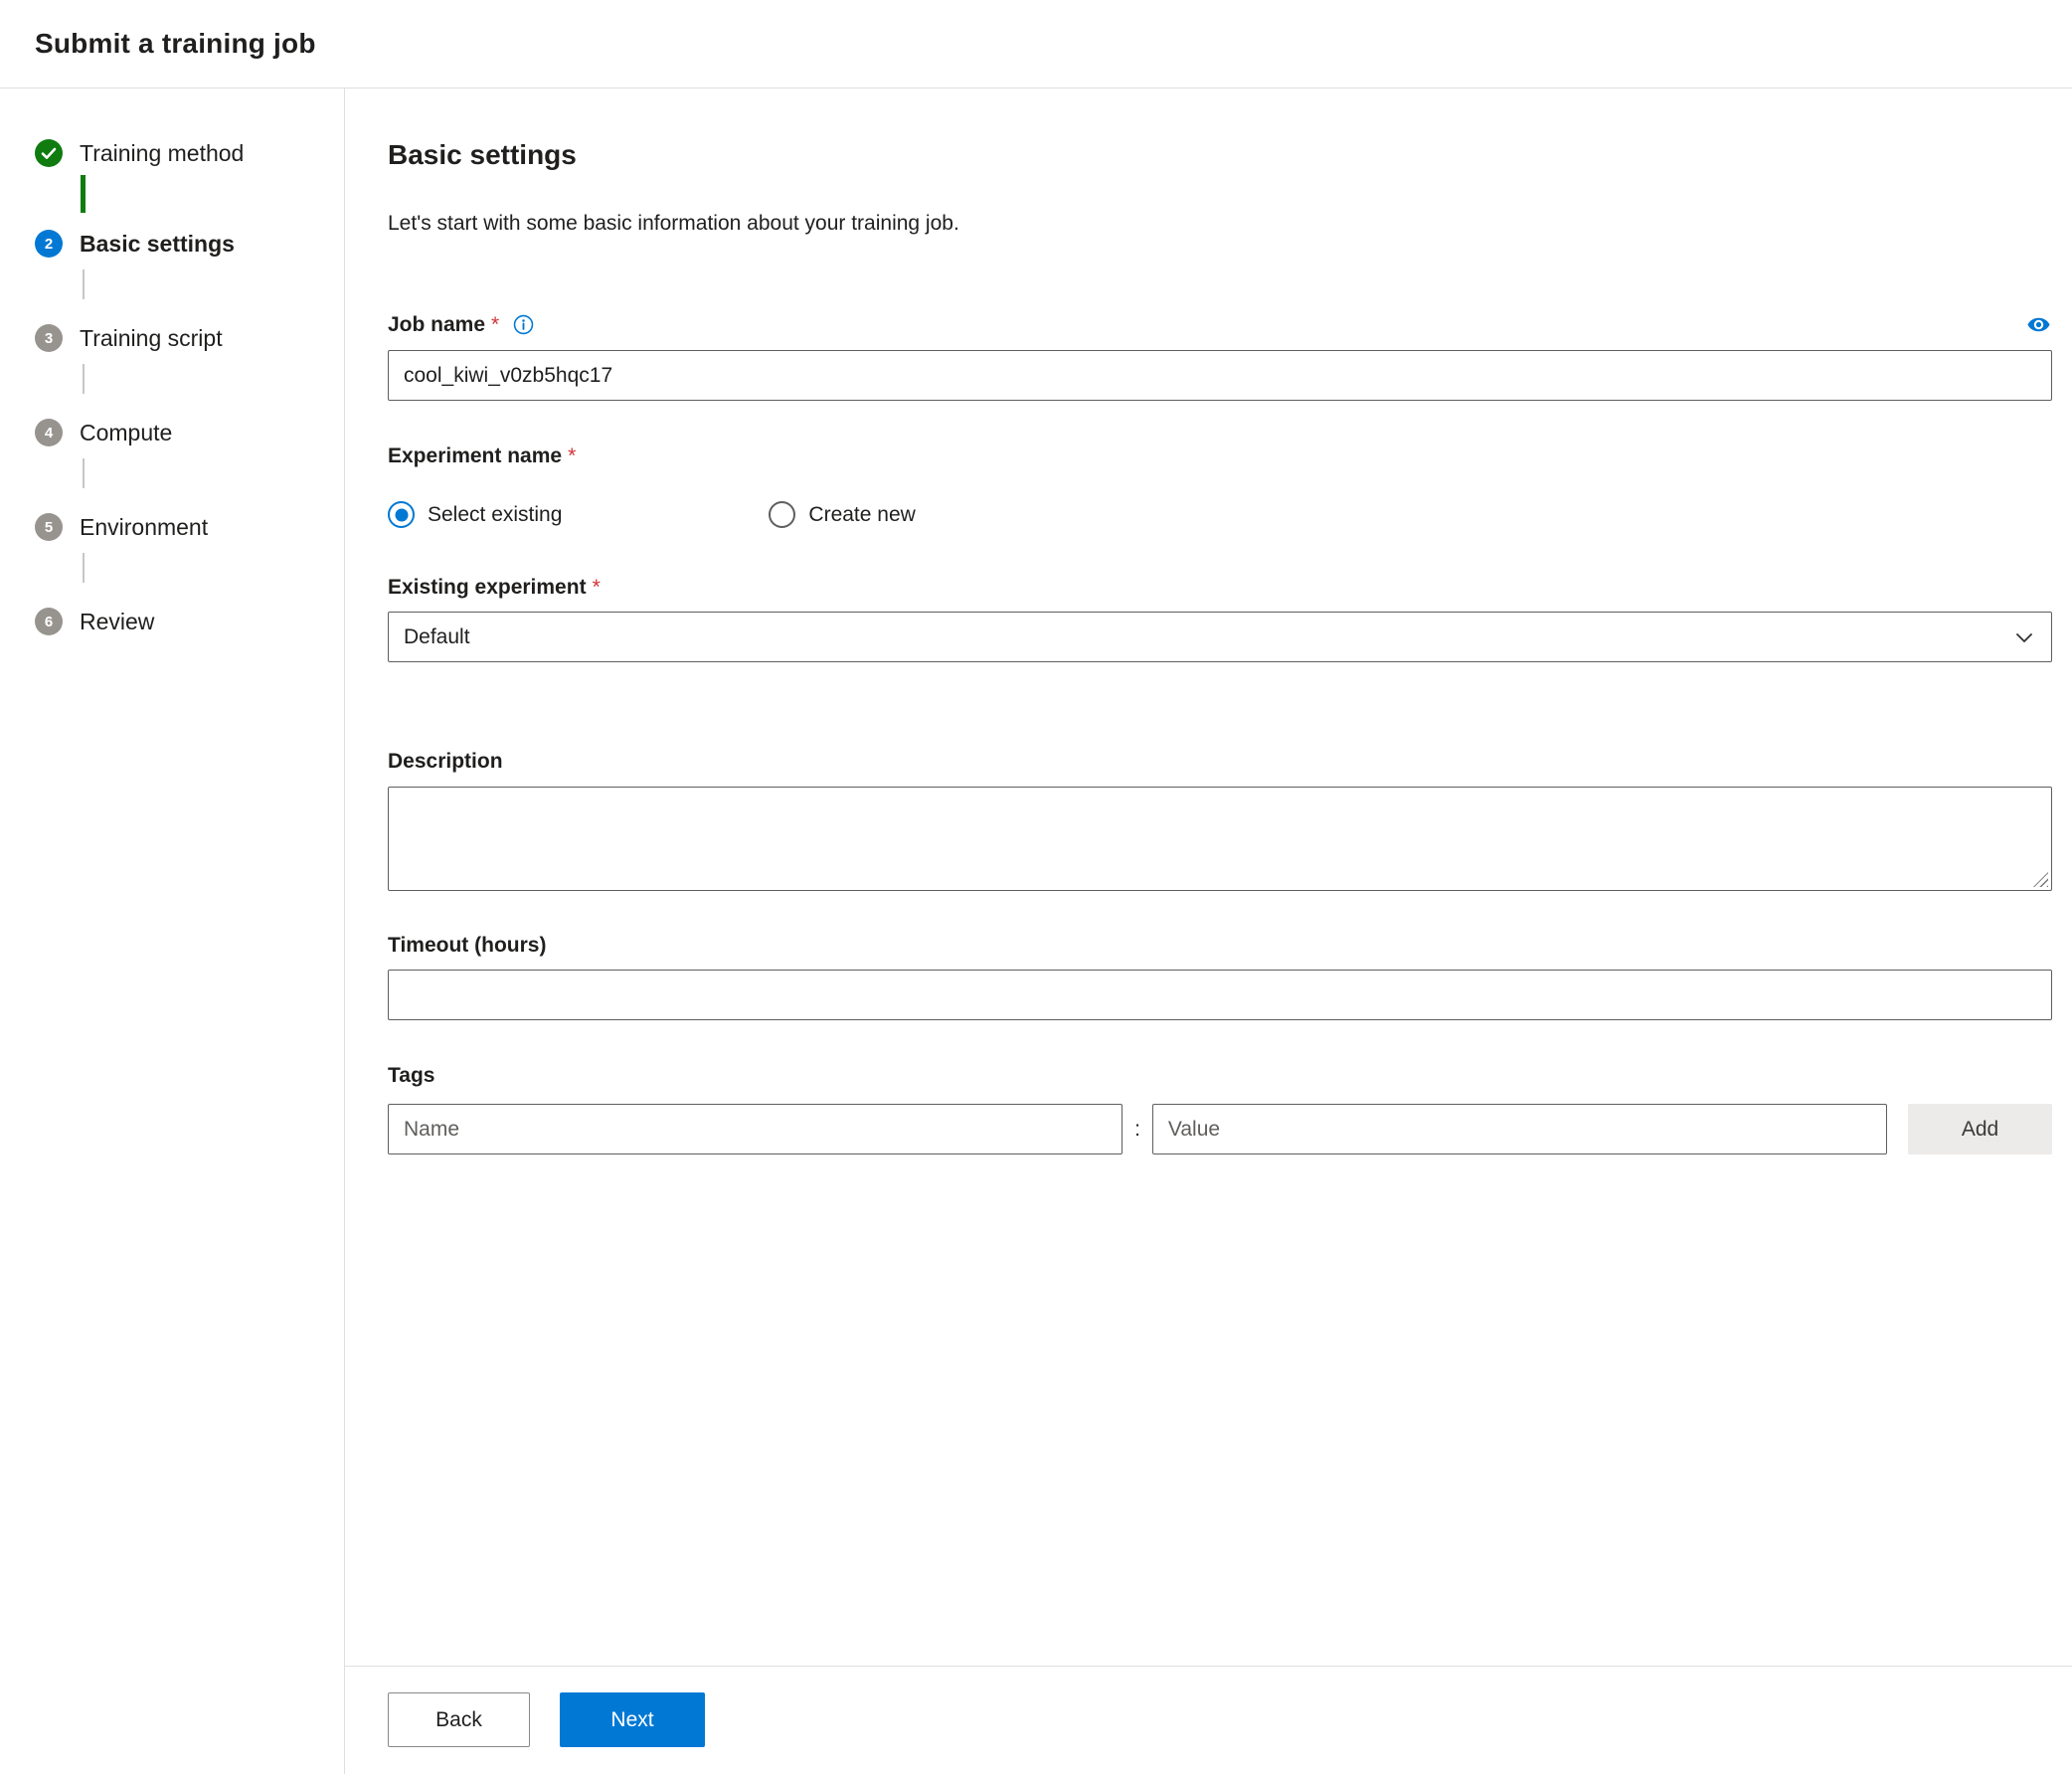  What do you see at coordinates (756, 1129) in the screenshot?
I see `tag-name-input` at bounding box center [756, 1129].